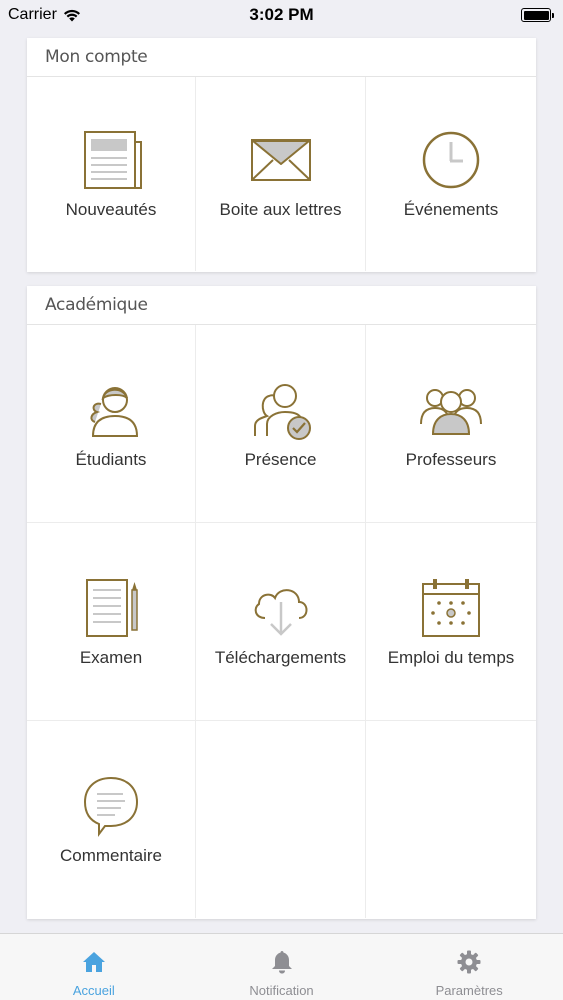 This screenshot has height=1000, width=563. I want to click on home-icon, so click(93, 962).